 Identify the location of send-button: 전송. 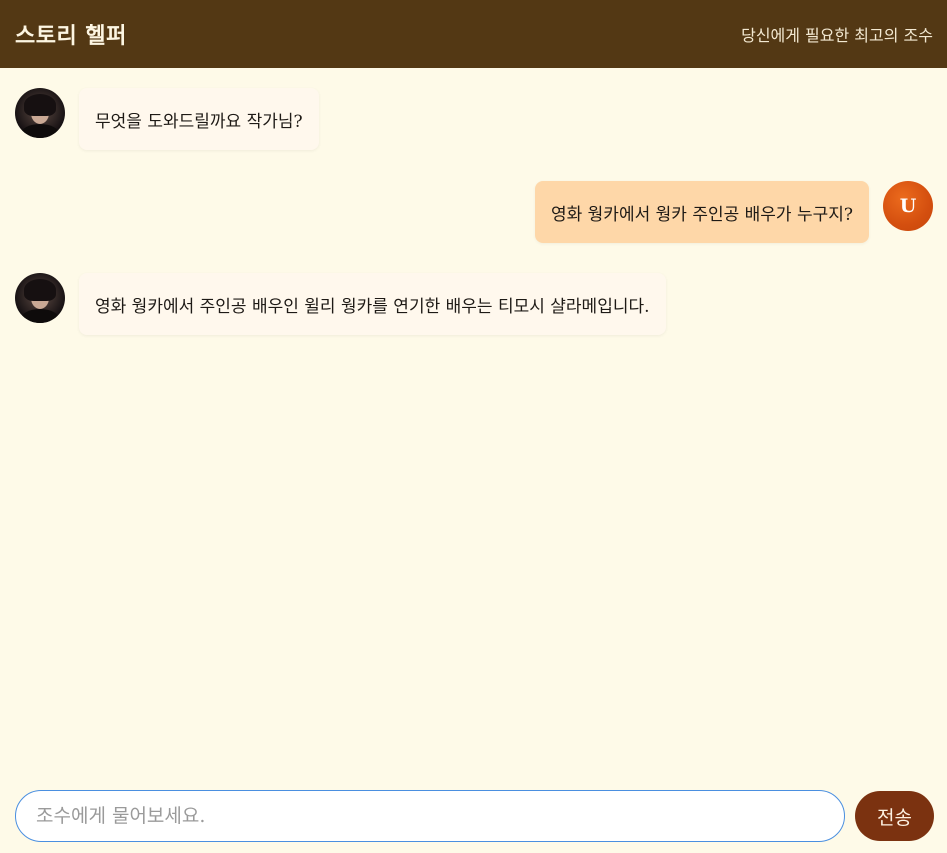
(894, 816).